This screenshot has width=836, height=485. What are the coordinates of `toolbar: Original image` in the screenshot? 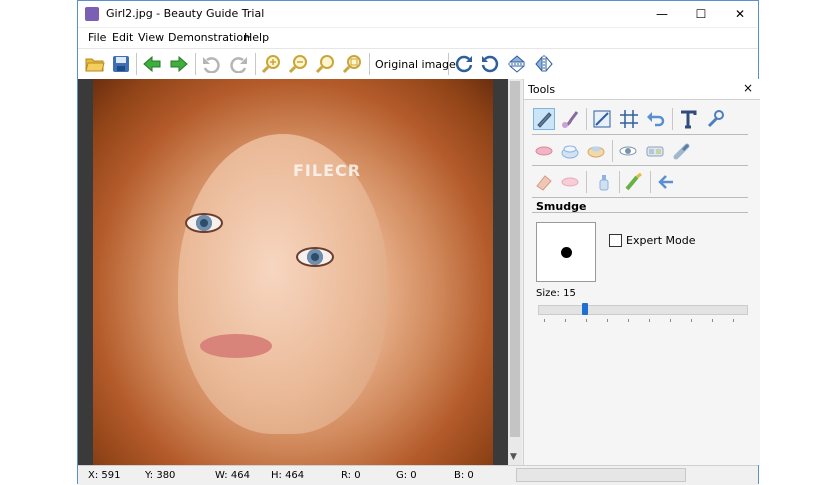 It's located at (418, 64).